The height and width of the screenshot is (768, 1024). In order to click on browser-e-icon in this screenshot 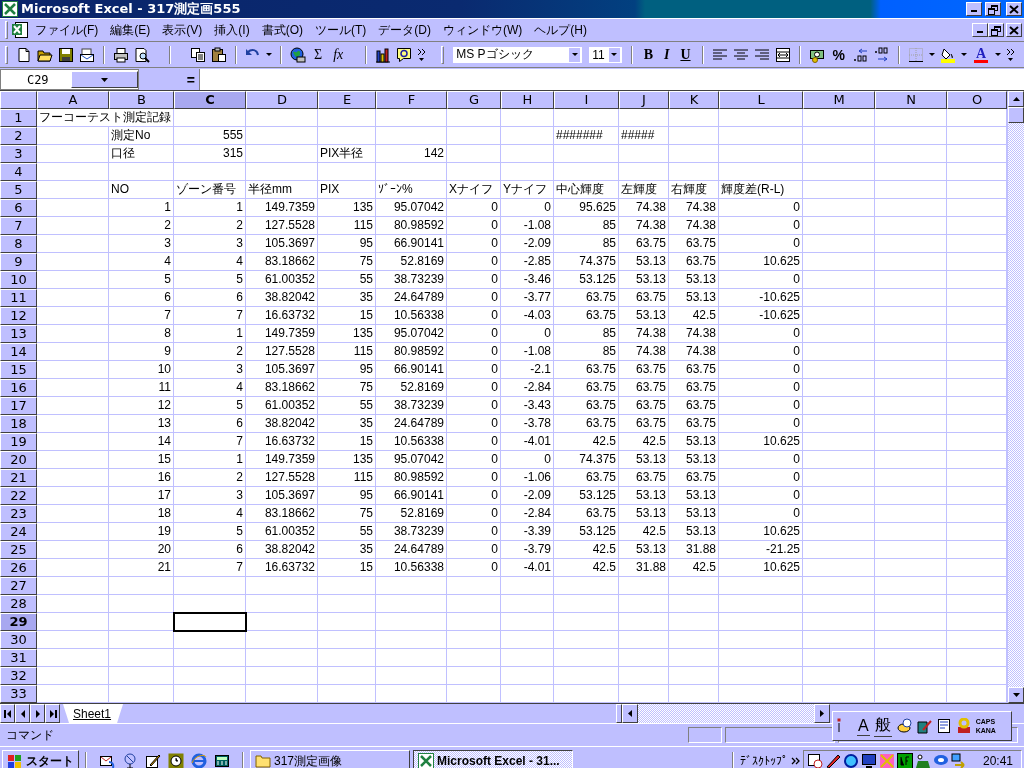, I will do `click(199, 760)`.